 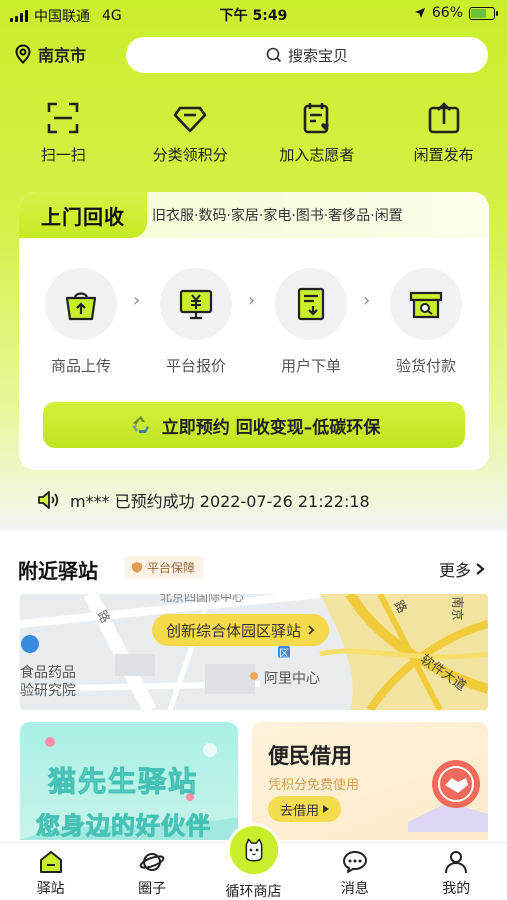 I want to click on bag-upload-icon, so click(x=81, y=306).